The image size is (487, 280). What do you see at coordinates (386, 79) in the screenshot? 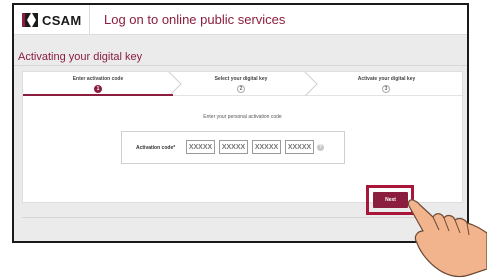
I see `step-3-label: Activate your digital key` at bounding box center [386, 79].